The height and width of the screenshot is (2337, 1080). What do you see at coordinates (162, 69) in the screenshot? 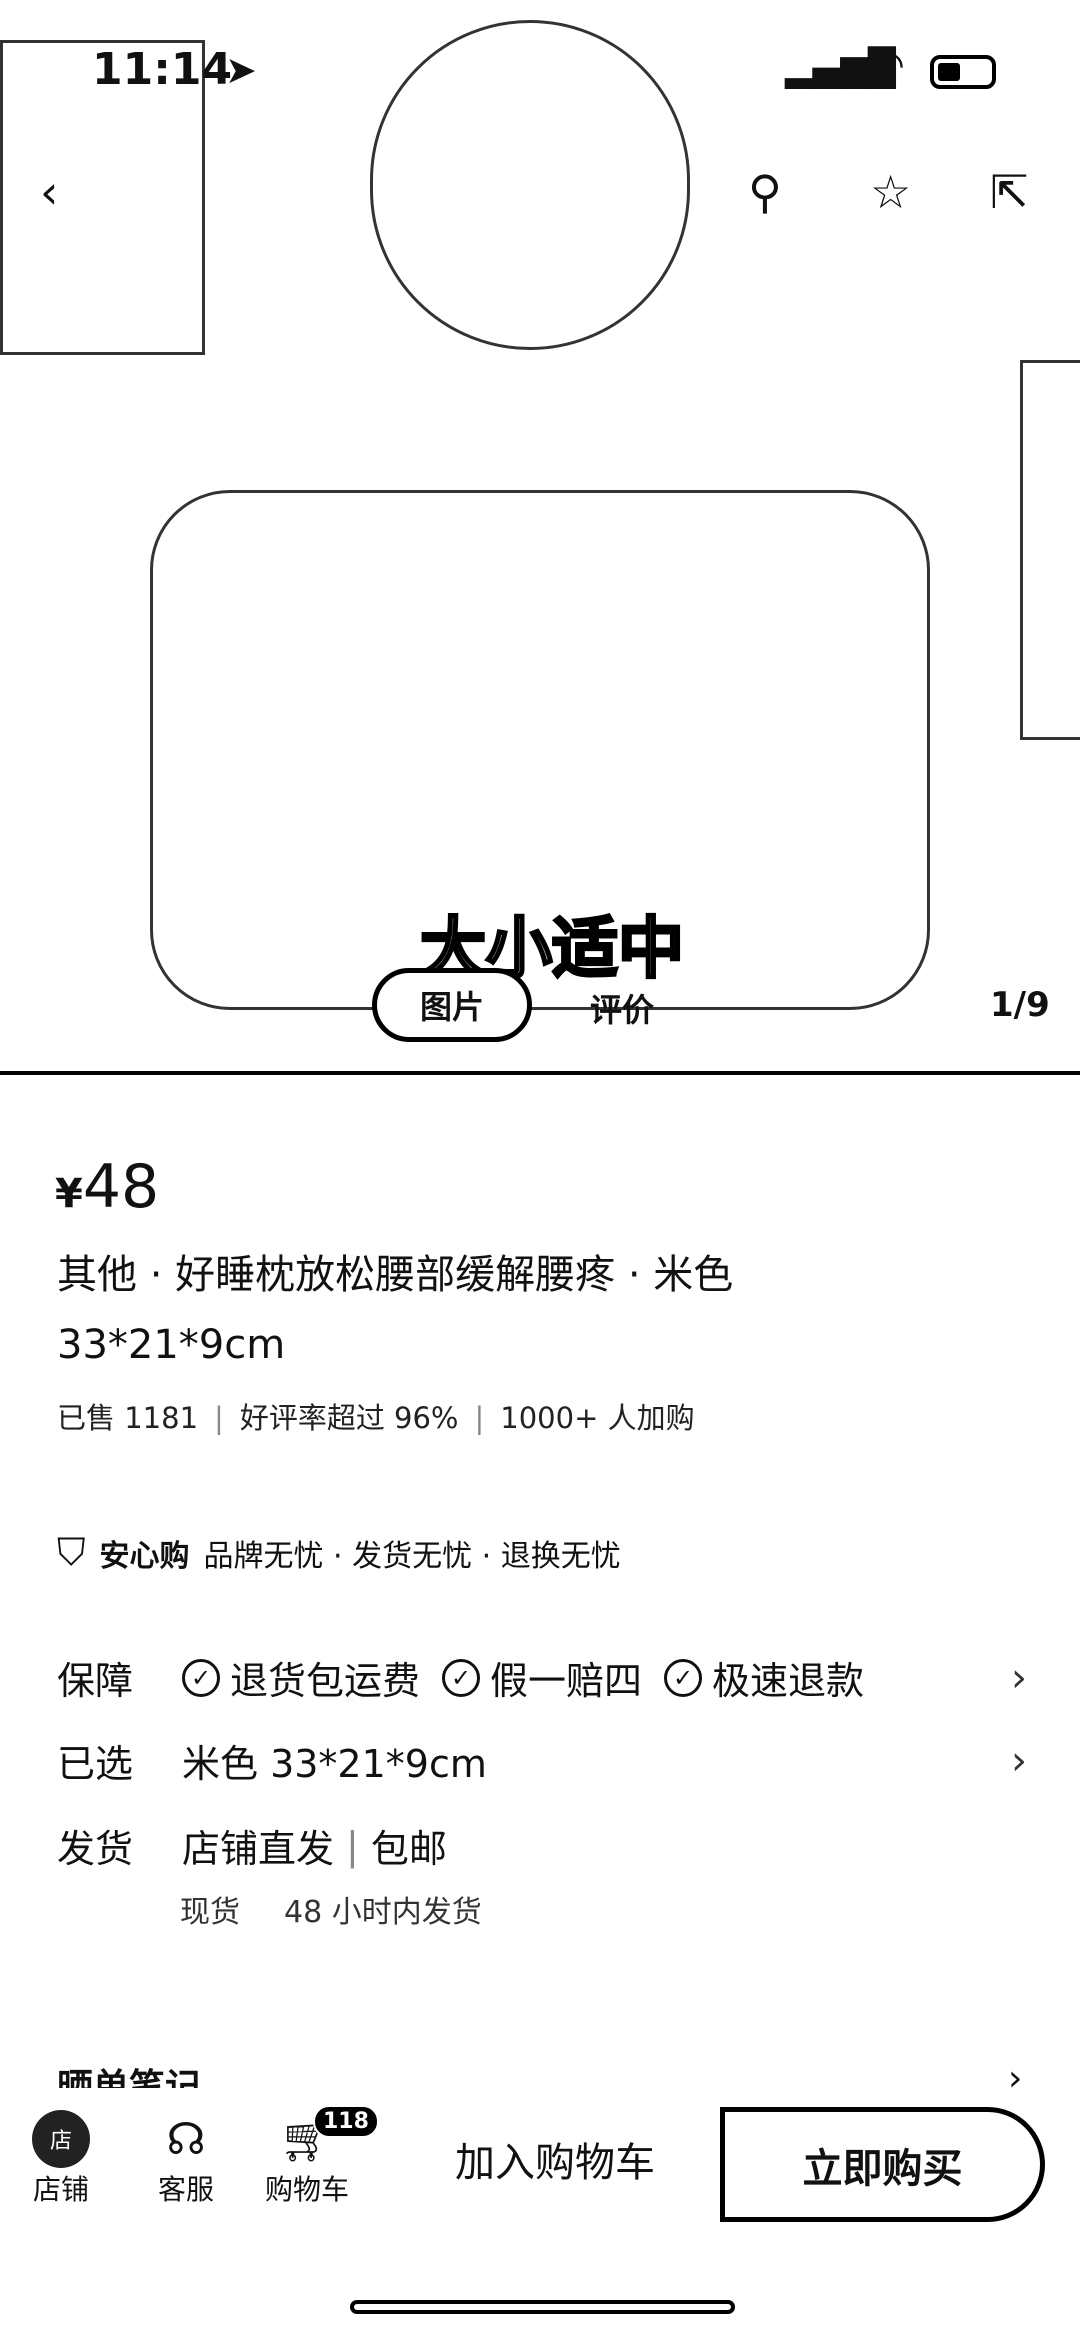
I see `status-time: 11:14` at bounding box center [162, 69].